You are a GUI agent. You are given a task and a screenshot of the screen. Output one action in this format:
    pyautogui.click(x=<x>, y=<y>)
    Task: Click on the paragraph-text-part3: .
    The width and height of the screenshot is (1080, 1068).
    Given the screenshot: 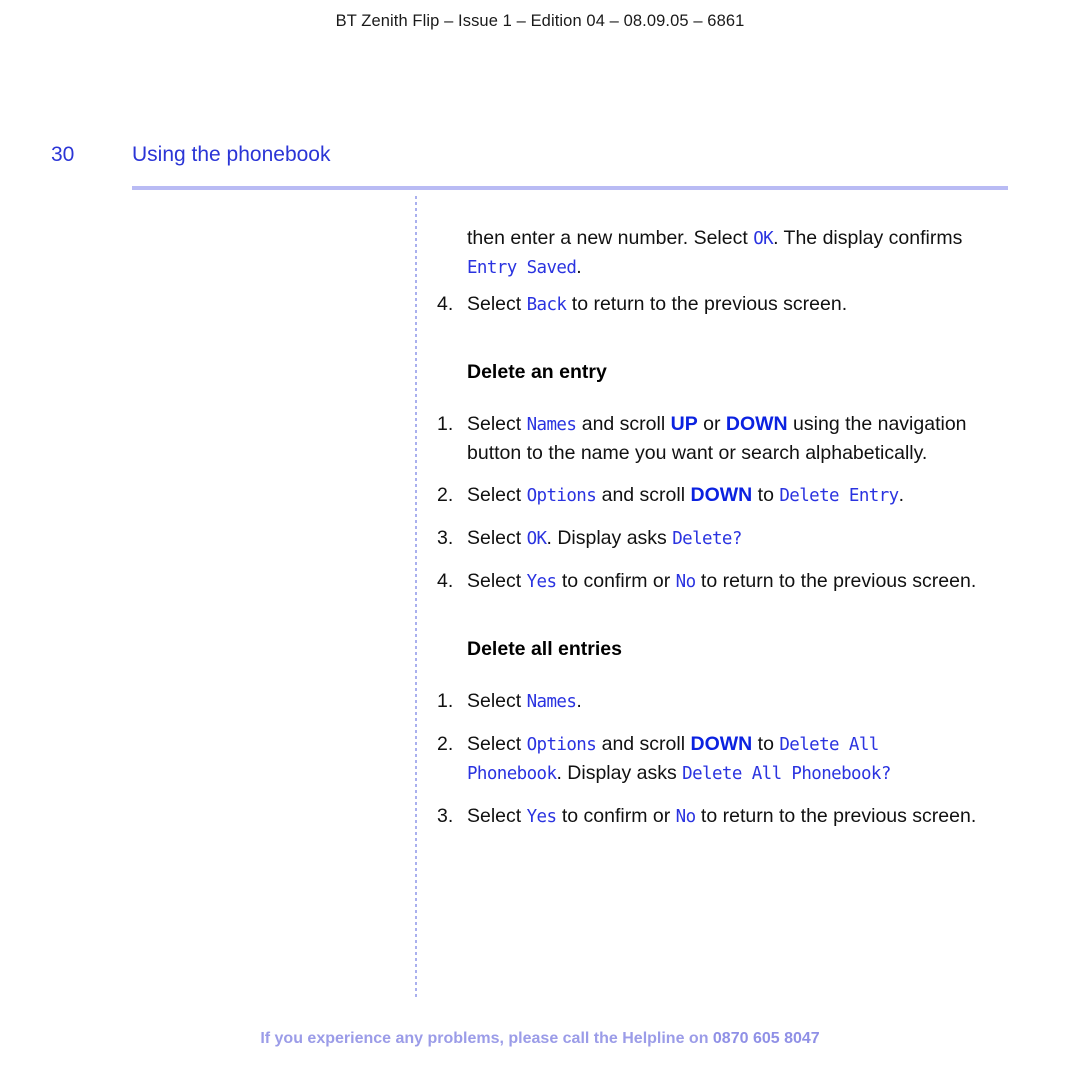 What is the action you would take?
    pyautogui.click(x=579, y=267)
    